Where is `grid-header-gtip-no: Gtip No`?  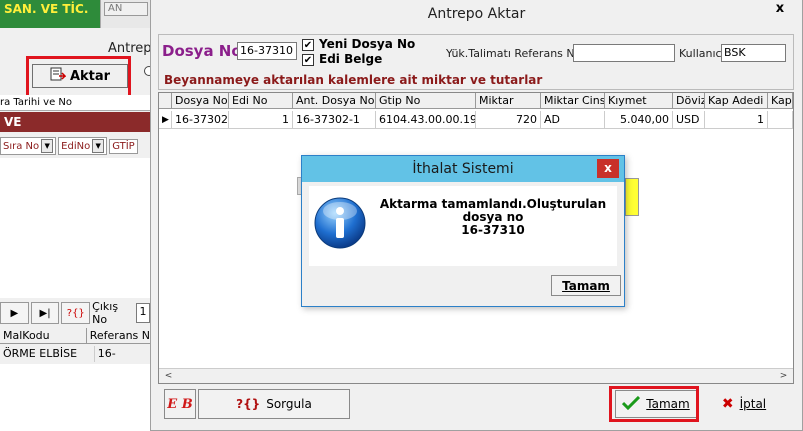 grid-header-gtip-no: Gtip No is located at coordinates (426, 101).